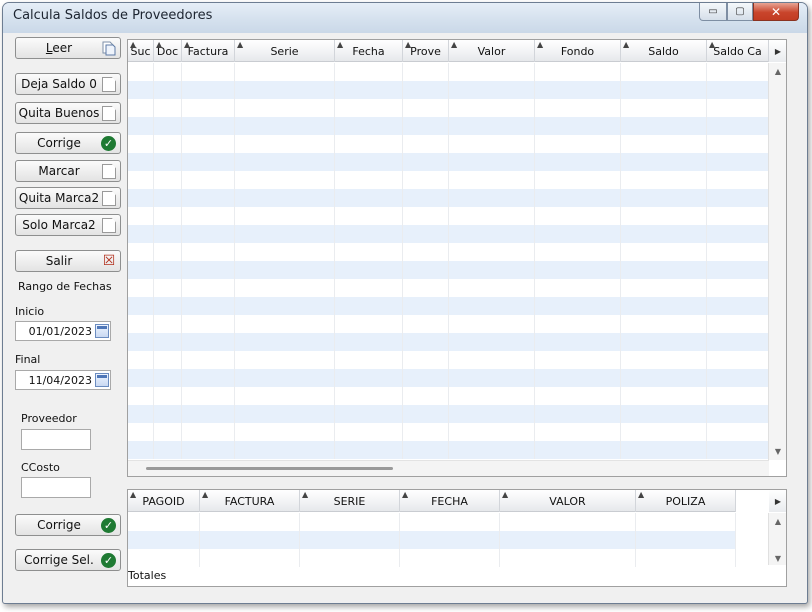 The height and width of the screenshot is (612, 812). I want to click on leer-button: Leer, so click(68, 48).